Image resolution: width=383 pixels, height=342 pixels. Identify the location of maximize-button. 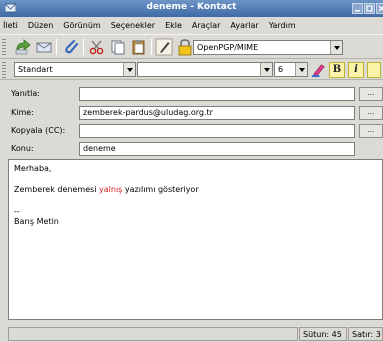
(369, 8).